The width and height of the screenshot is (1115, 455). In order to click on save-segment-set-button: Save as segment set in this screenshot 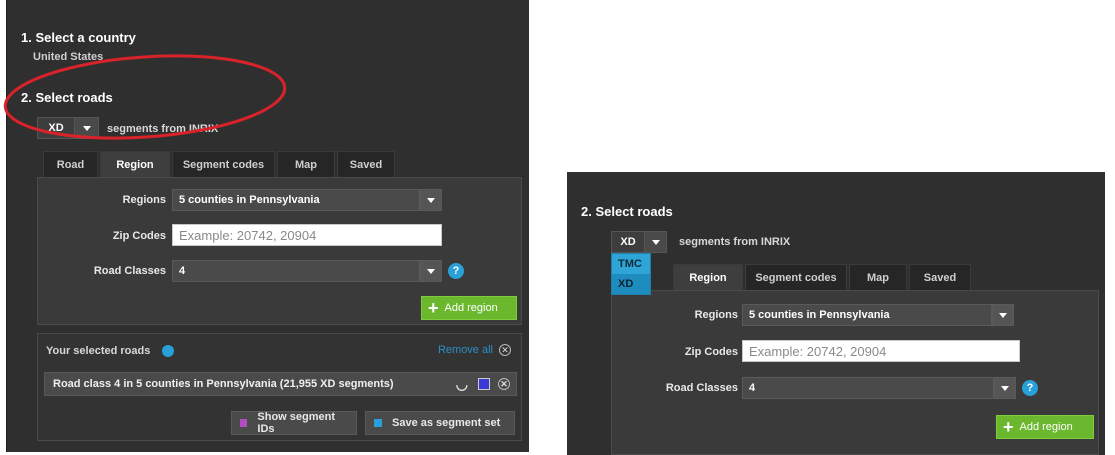, I will do `click(440, 423)`.